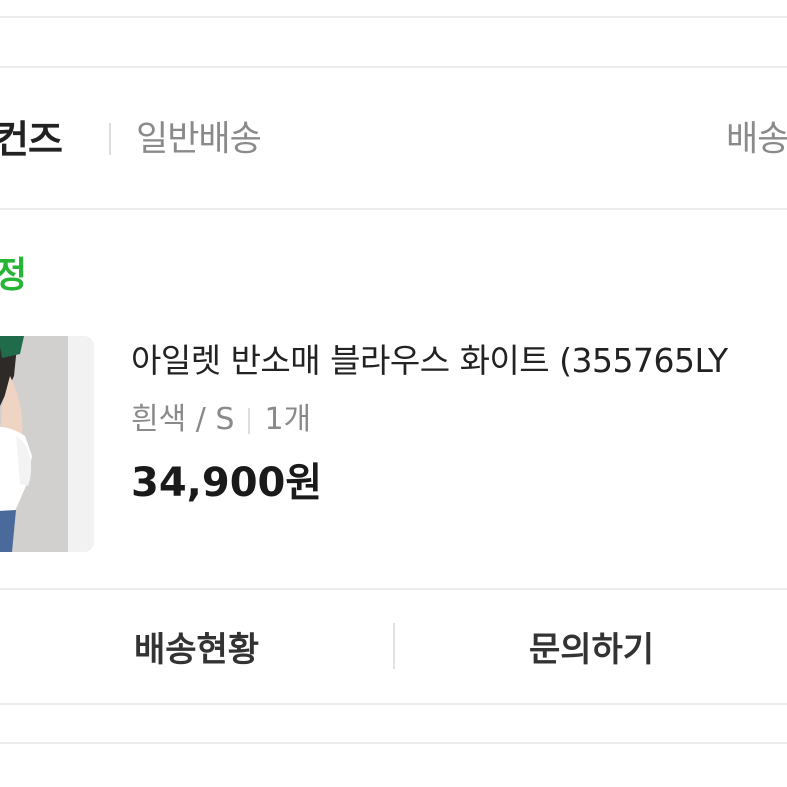 Image resolution: width=787 pixels, height=787 pixels. I want to click on seller-name: 컨즈, so click(31, 136).